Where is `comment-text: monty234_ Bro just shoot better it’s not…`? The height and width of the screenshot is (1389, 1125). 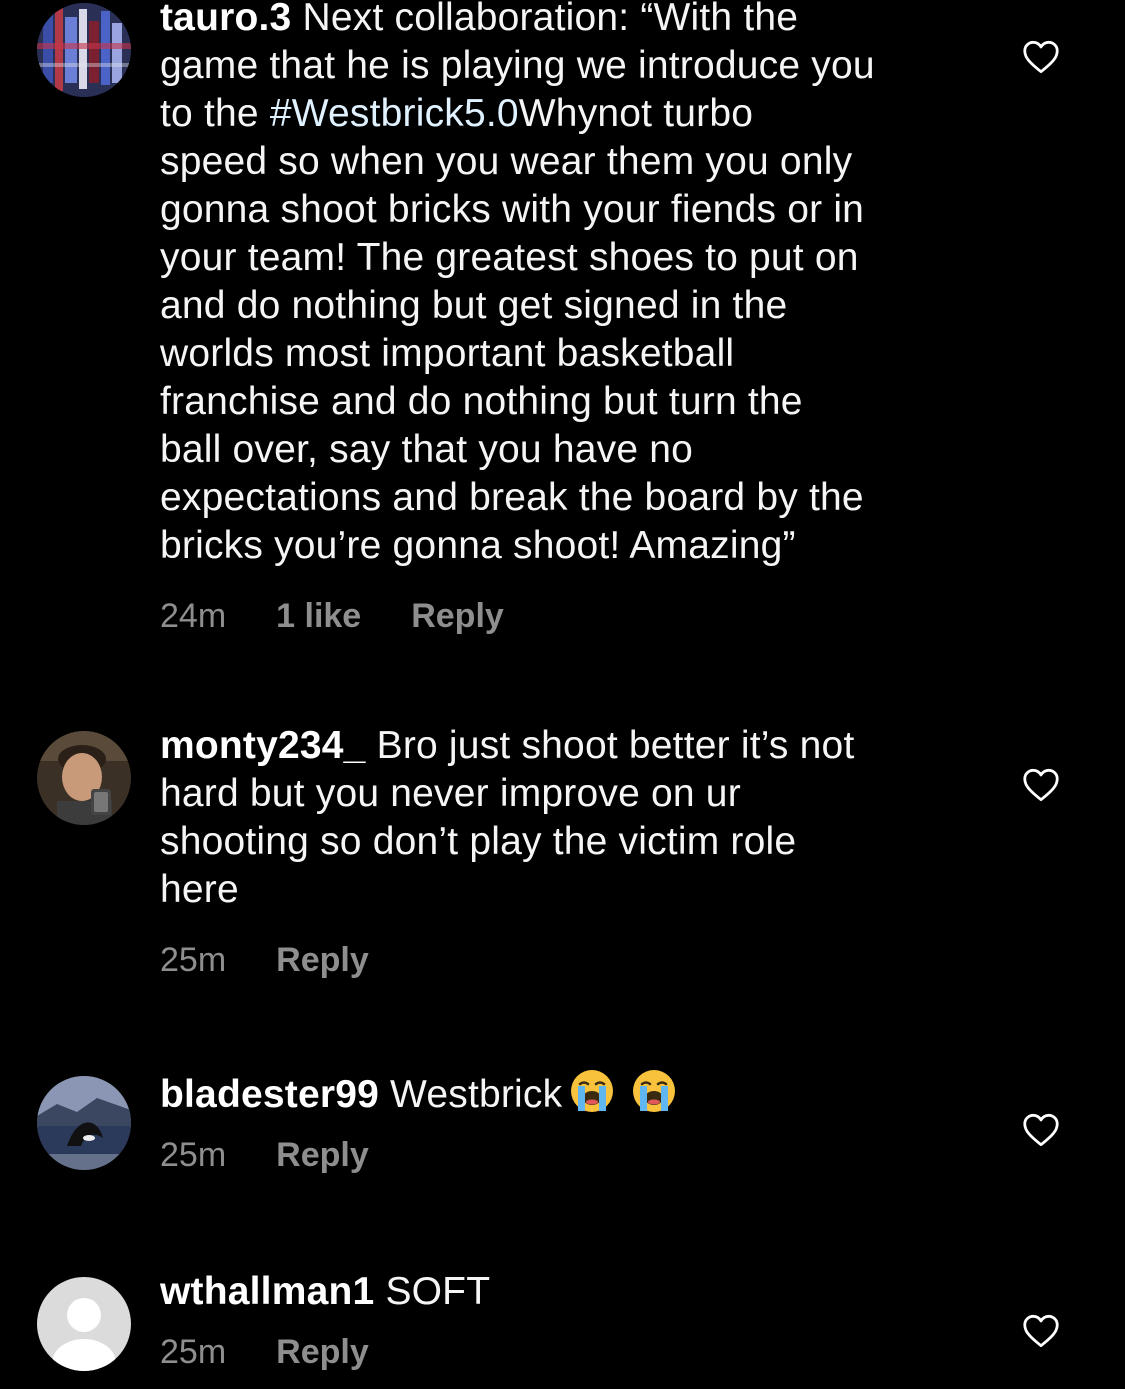
comment-text: monty234_ Bro just shoot better it’s not… is located at coordinates (560, 818).